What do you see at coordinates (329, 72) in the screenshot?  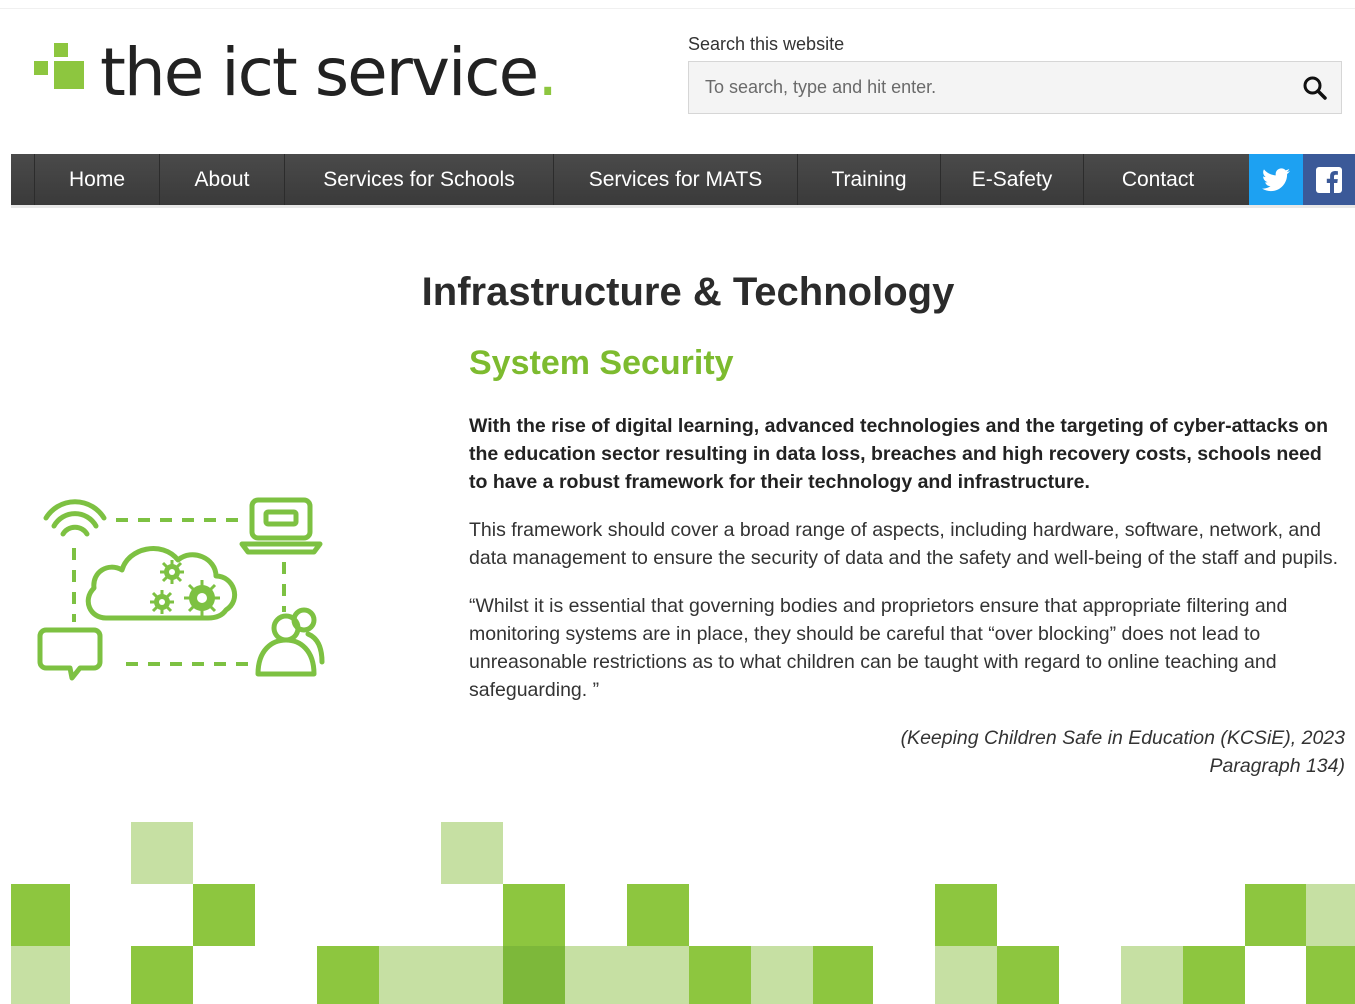 I see `logo-text: the ict service.` at bounding box center [329, 72].